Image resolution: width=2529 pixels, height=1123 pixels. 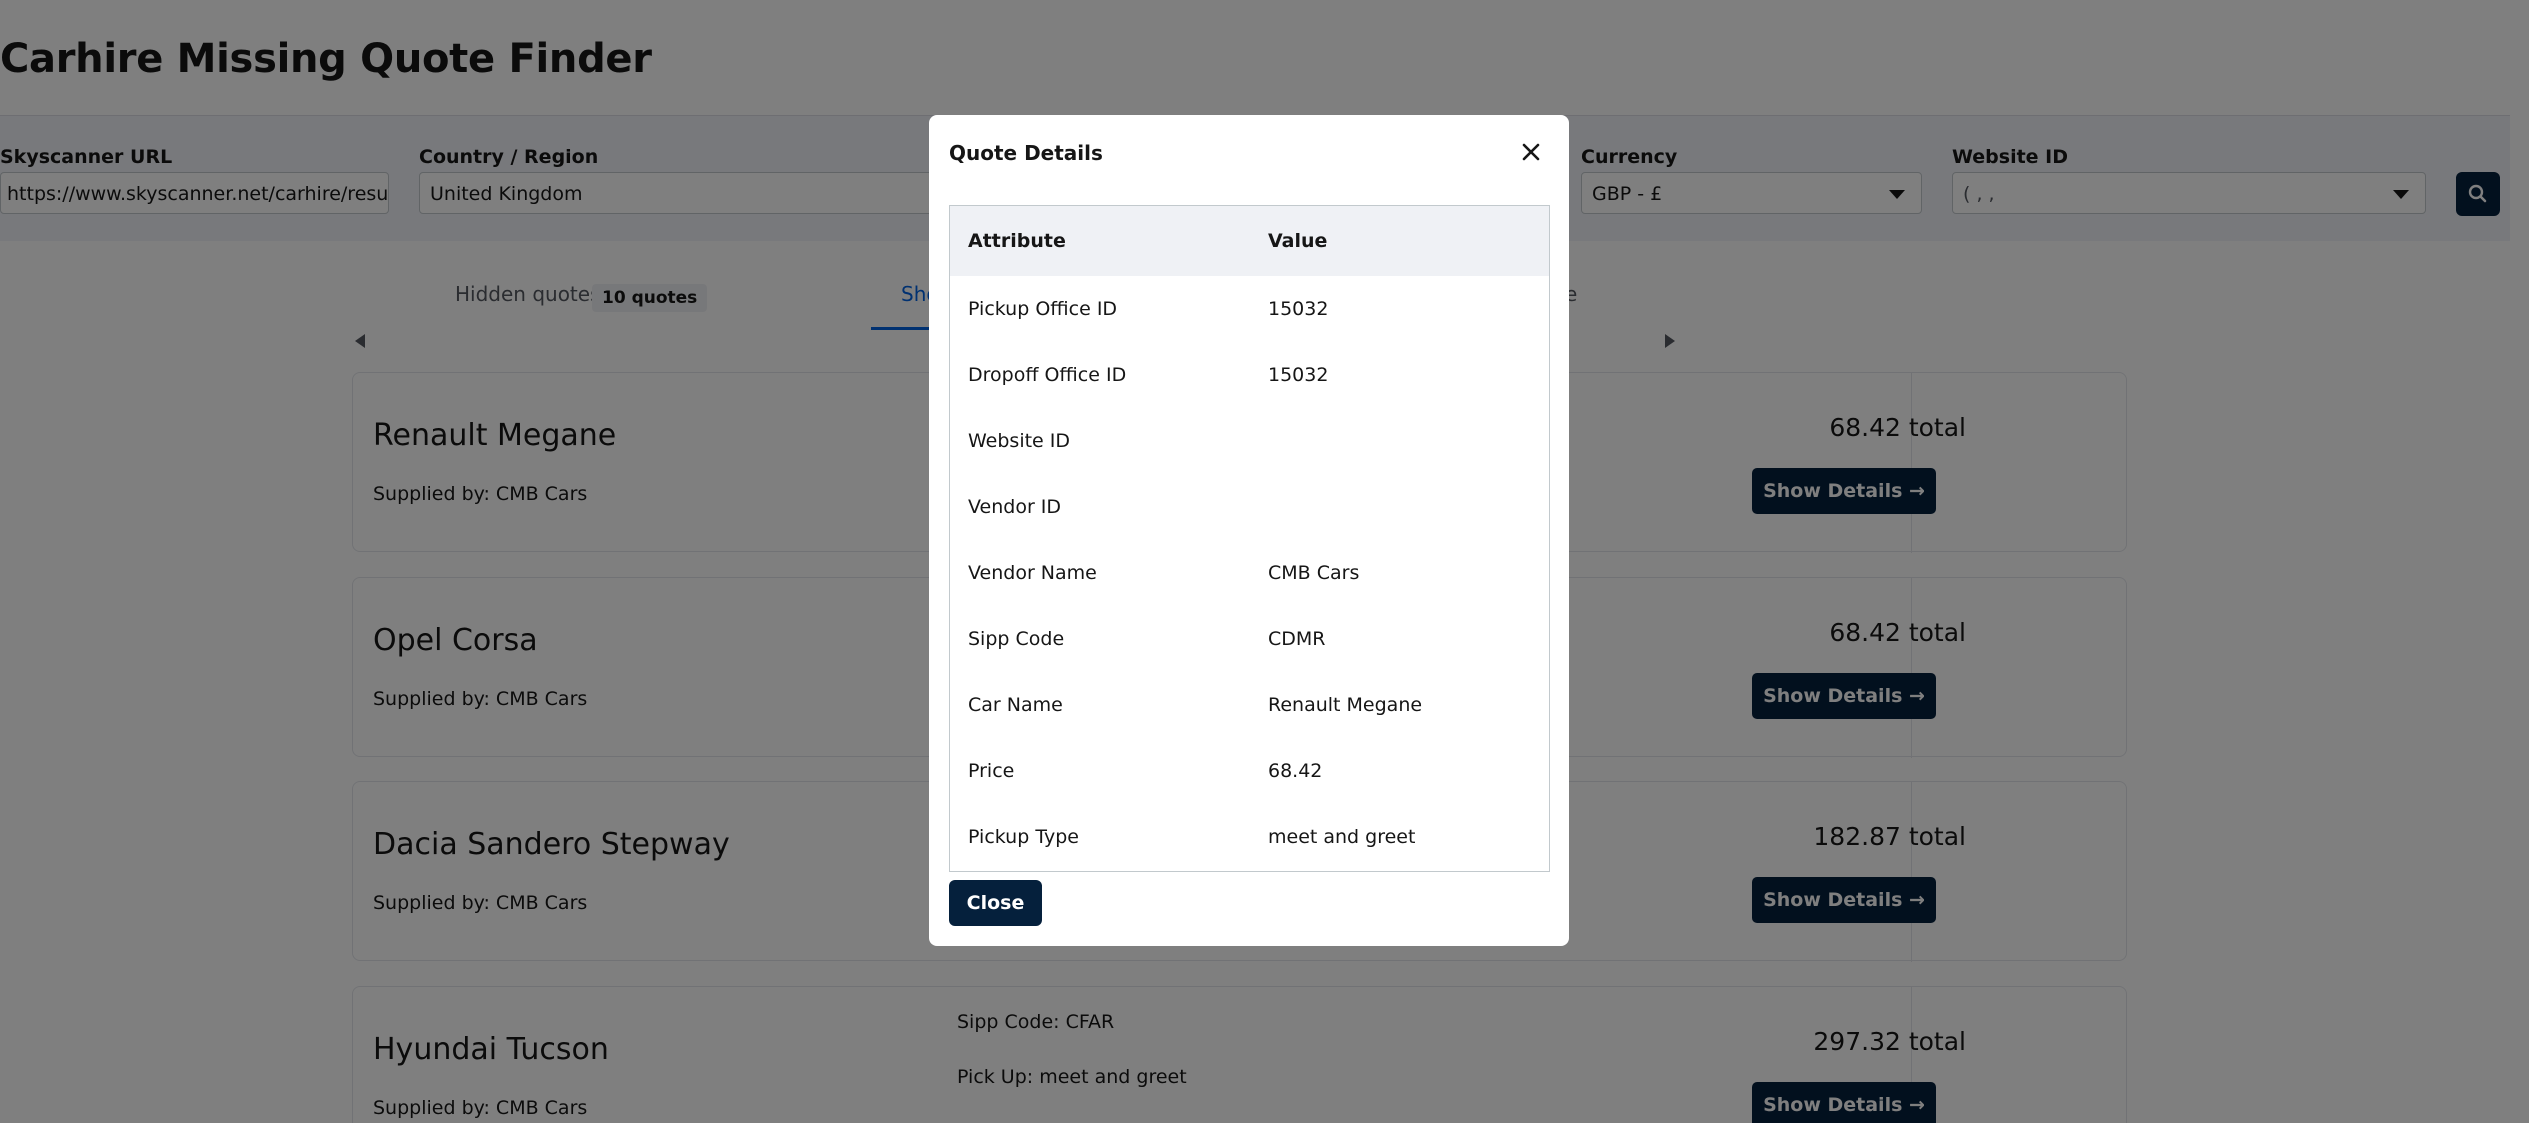 I want to click on attribute-cell: Pickup Office ID, so click(x=1043, y=309).